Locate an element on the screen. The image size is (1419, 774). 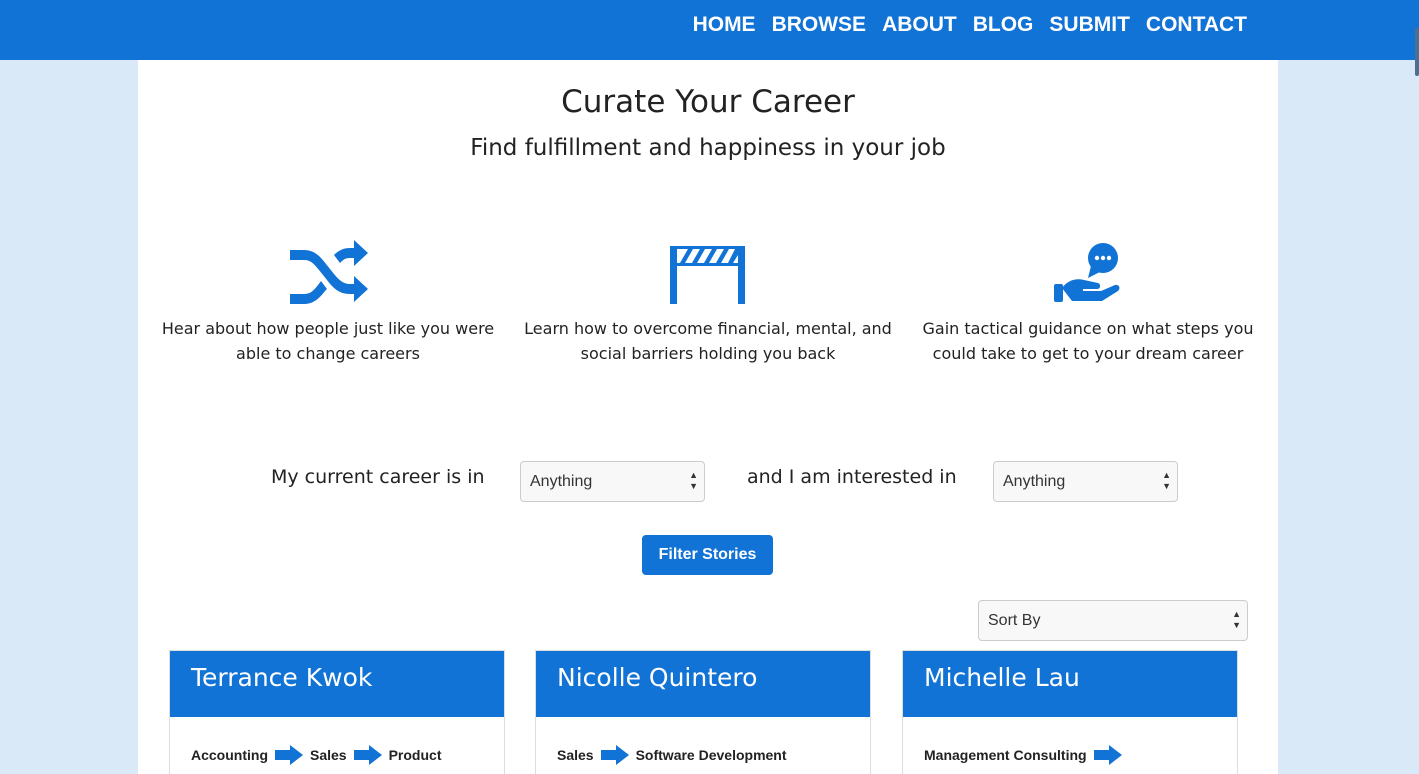
story-card: Michelle Lau Management Consulting is located at coordinates (1070, 712).